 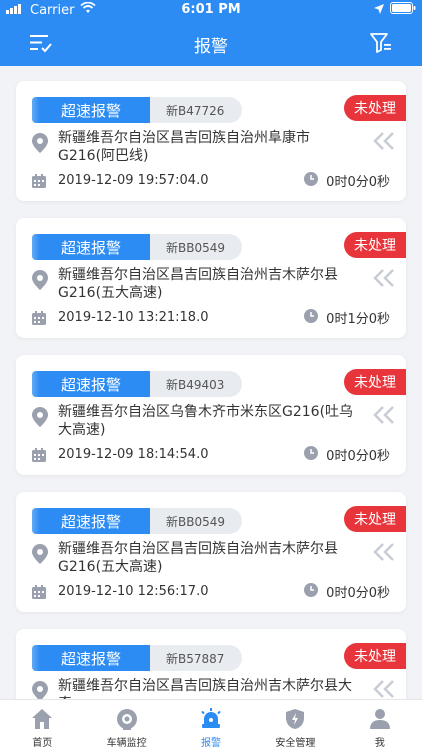 I want to click on monitor-icon, so click(x=127, y=719).